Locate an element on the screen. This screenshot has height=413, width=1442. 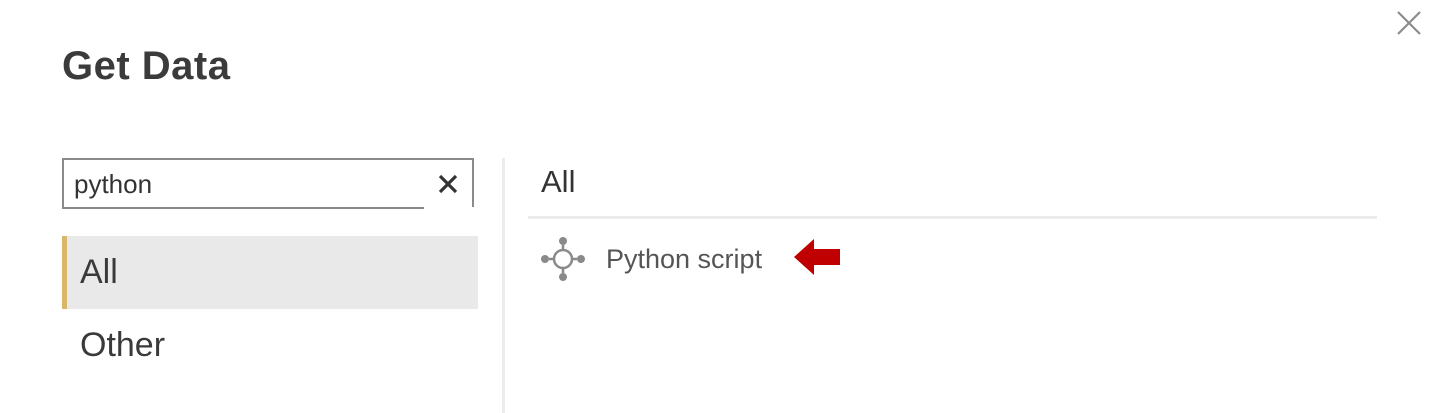
search-input is located at coordinates (244, 184).